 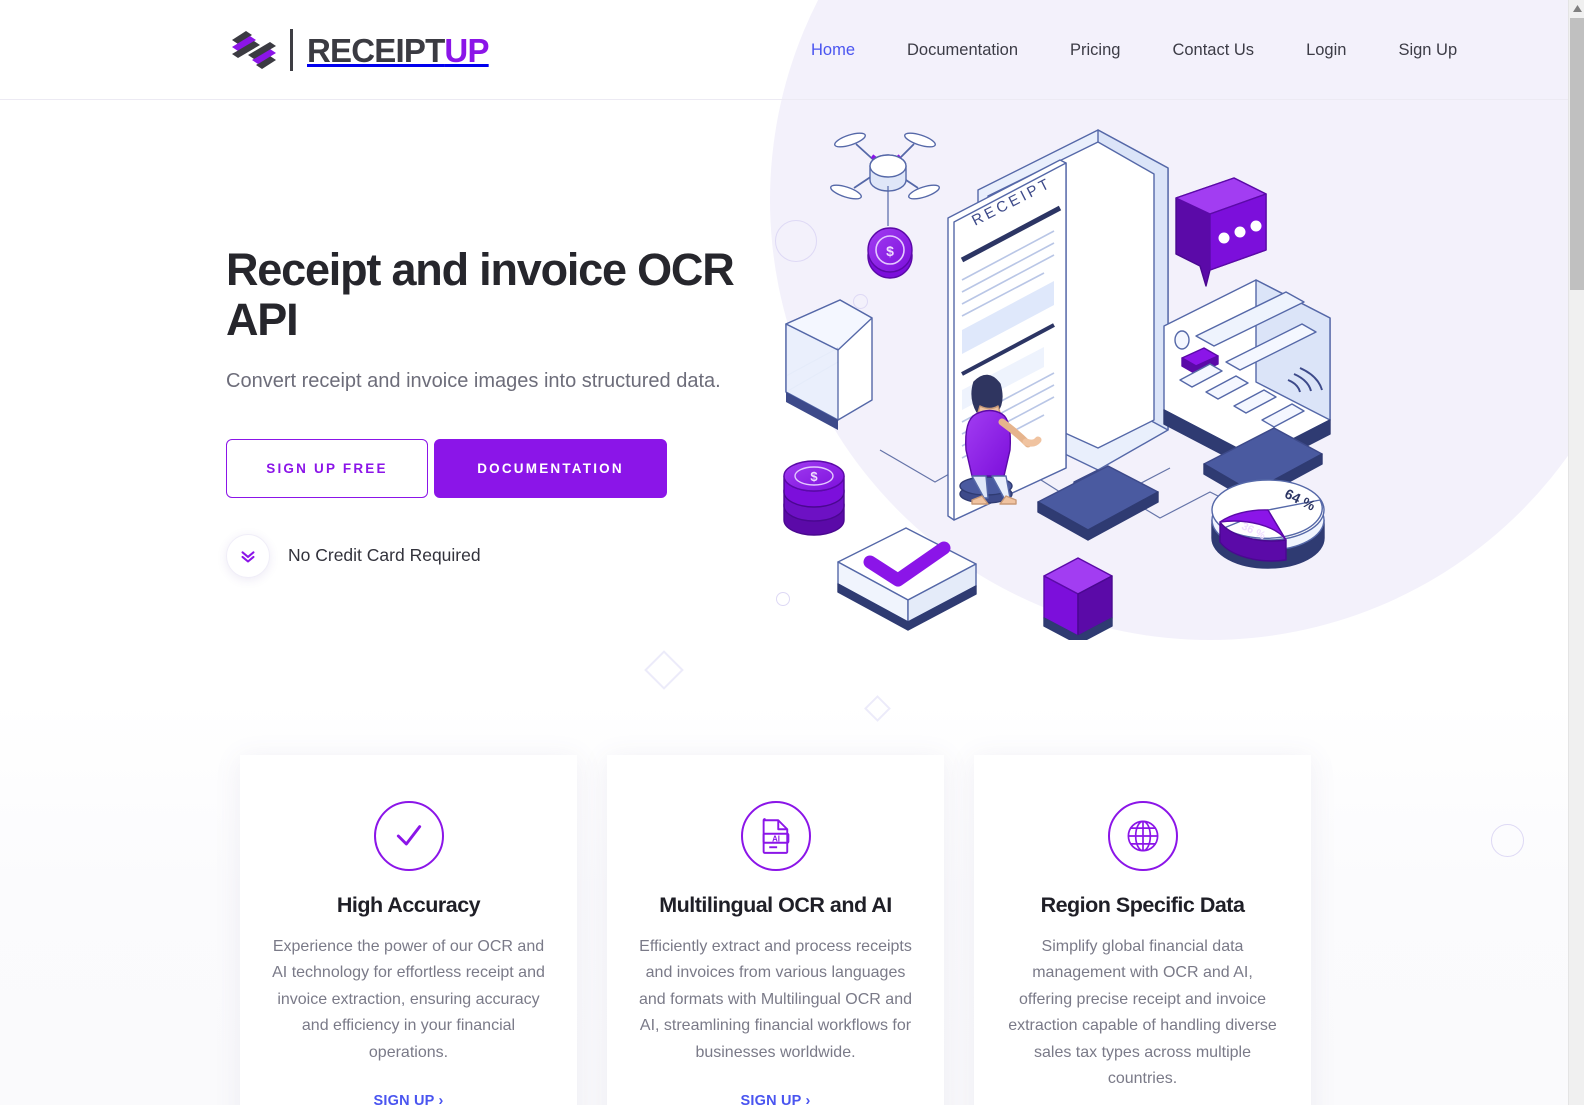 What do you see at coordinates (962, 50) in the screenshot?
I see `nav-item-documentation: Documentation` at bounding box center [962, 50].